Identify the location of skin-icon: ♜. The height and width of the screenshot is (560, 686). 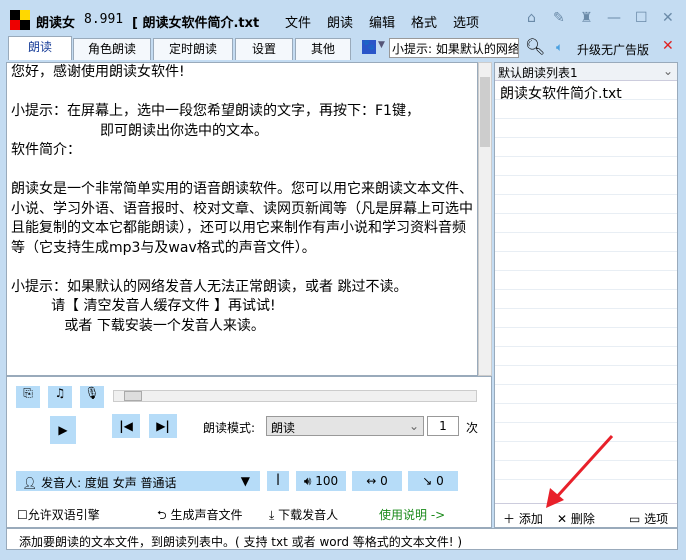
(586, 18).